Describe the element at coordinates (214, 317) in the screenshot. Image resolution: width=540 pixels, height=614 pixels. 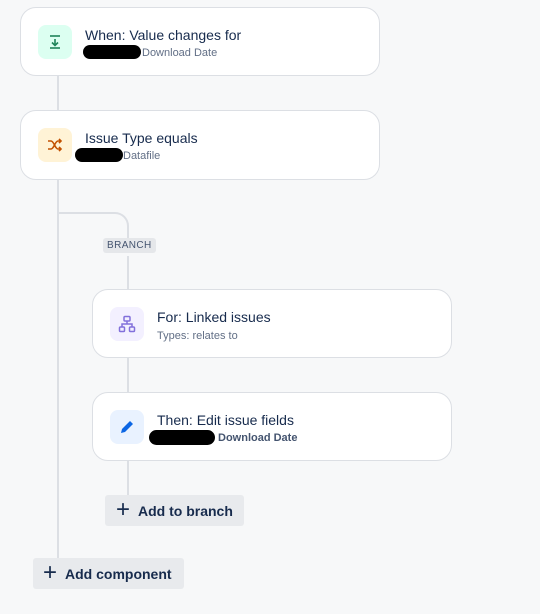
I see `for-title: For: Linked issues` at that location.